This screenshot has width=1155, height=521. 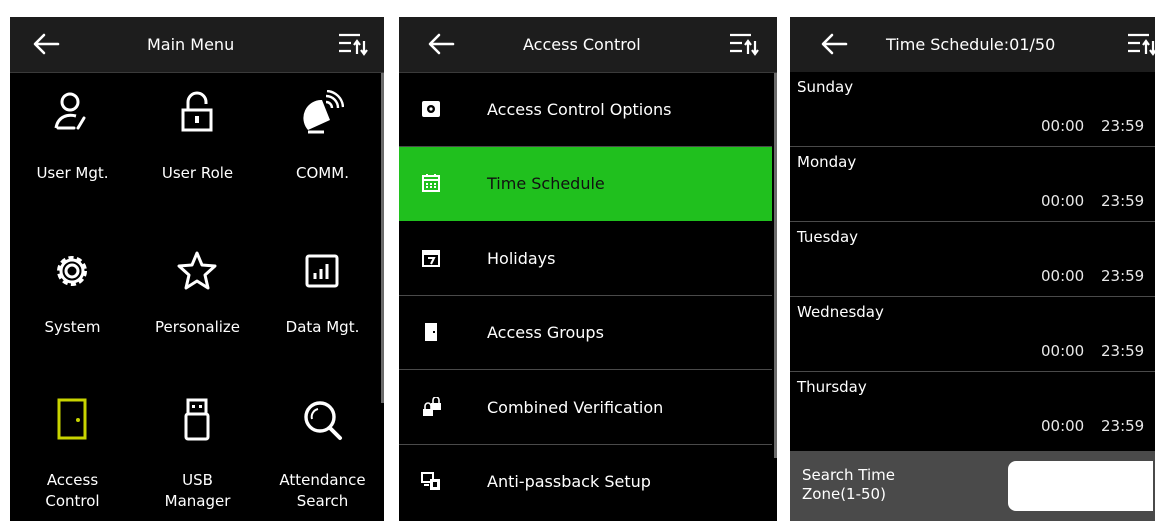 What do you see at coordinates (972, 109) in the screenshot?
I see `schedule-row-sunday: Sunday 00:00 23:59` at bounding box center [972, 109].